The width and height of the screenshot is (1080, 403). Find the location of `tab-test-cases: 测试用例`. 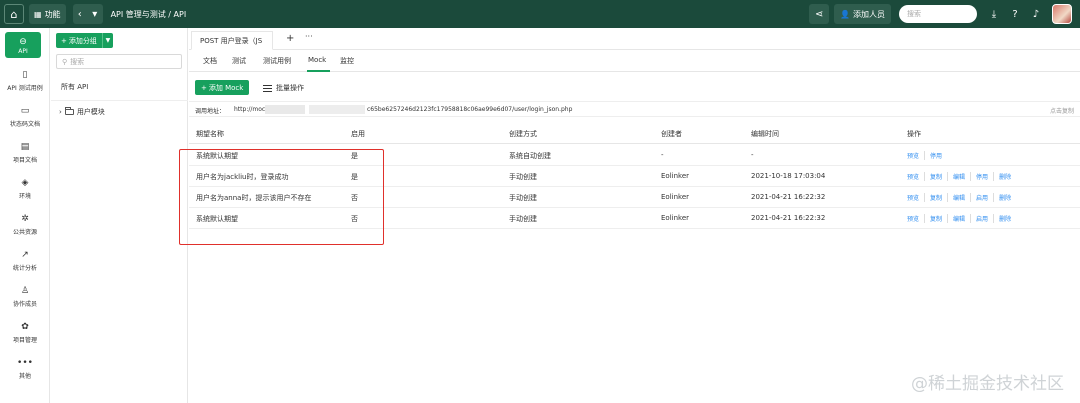

tab-test-cases: 测试用例 is located at coordinates (277, 61).